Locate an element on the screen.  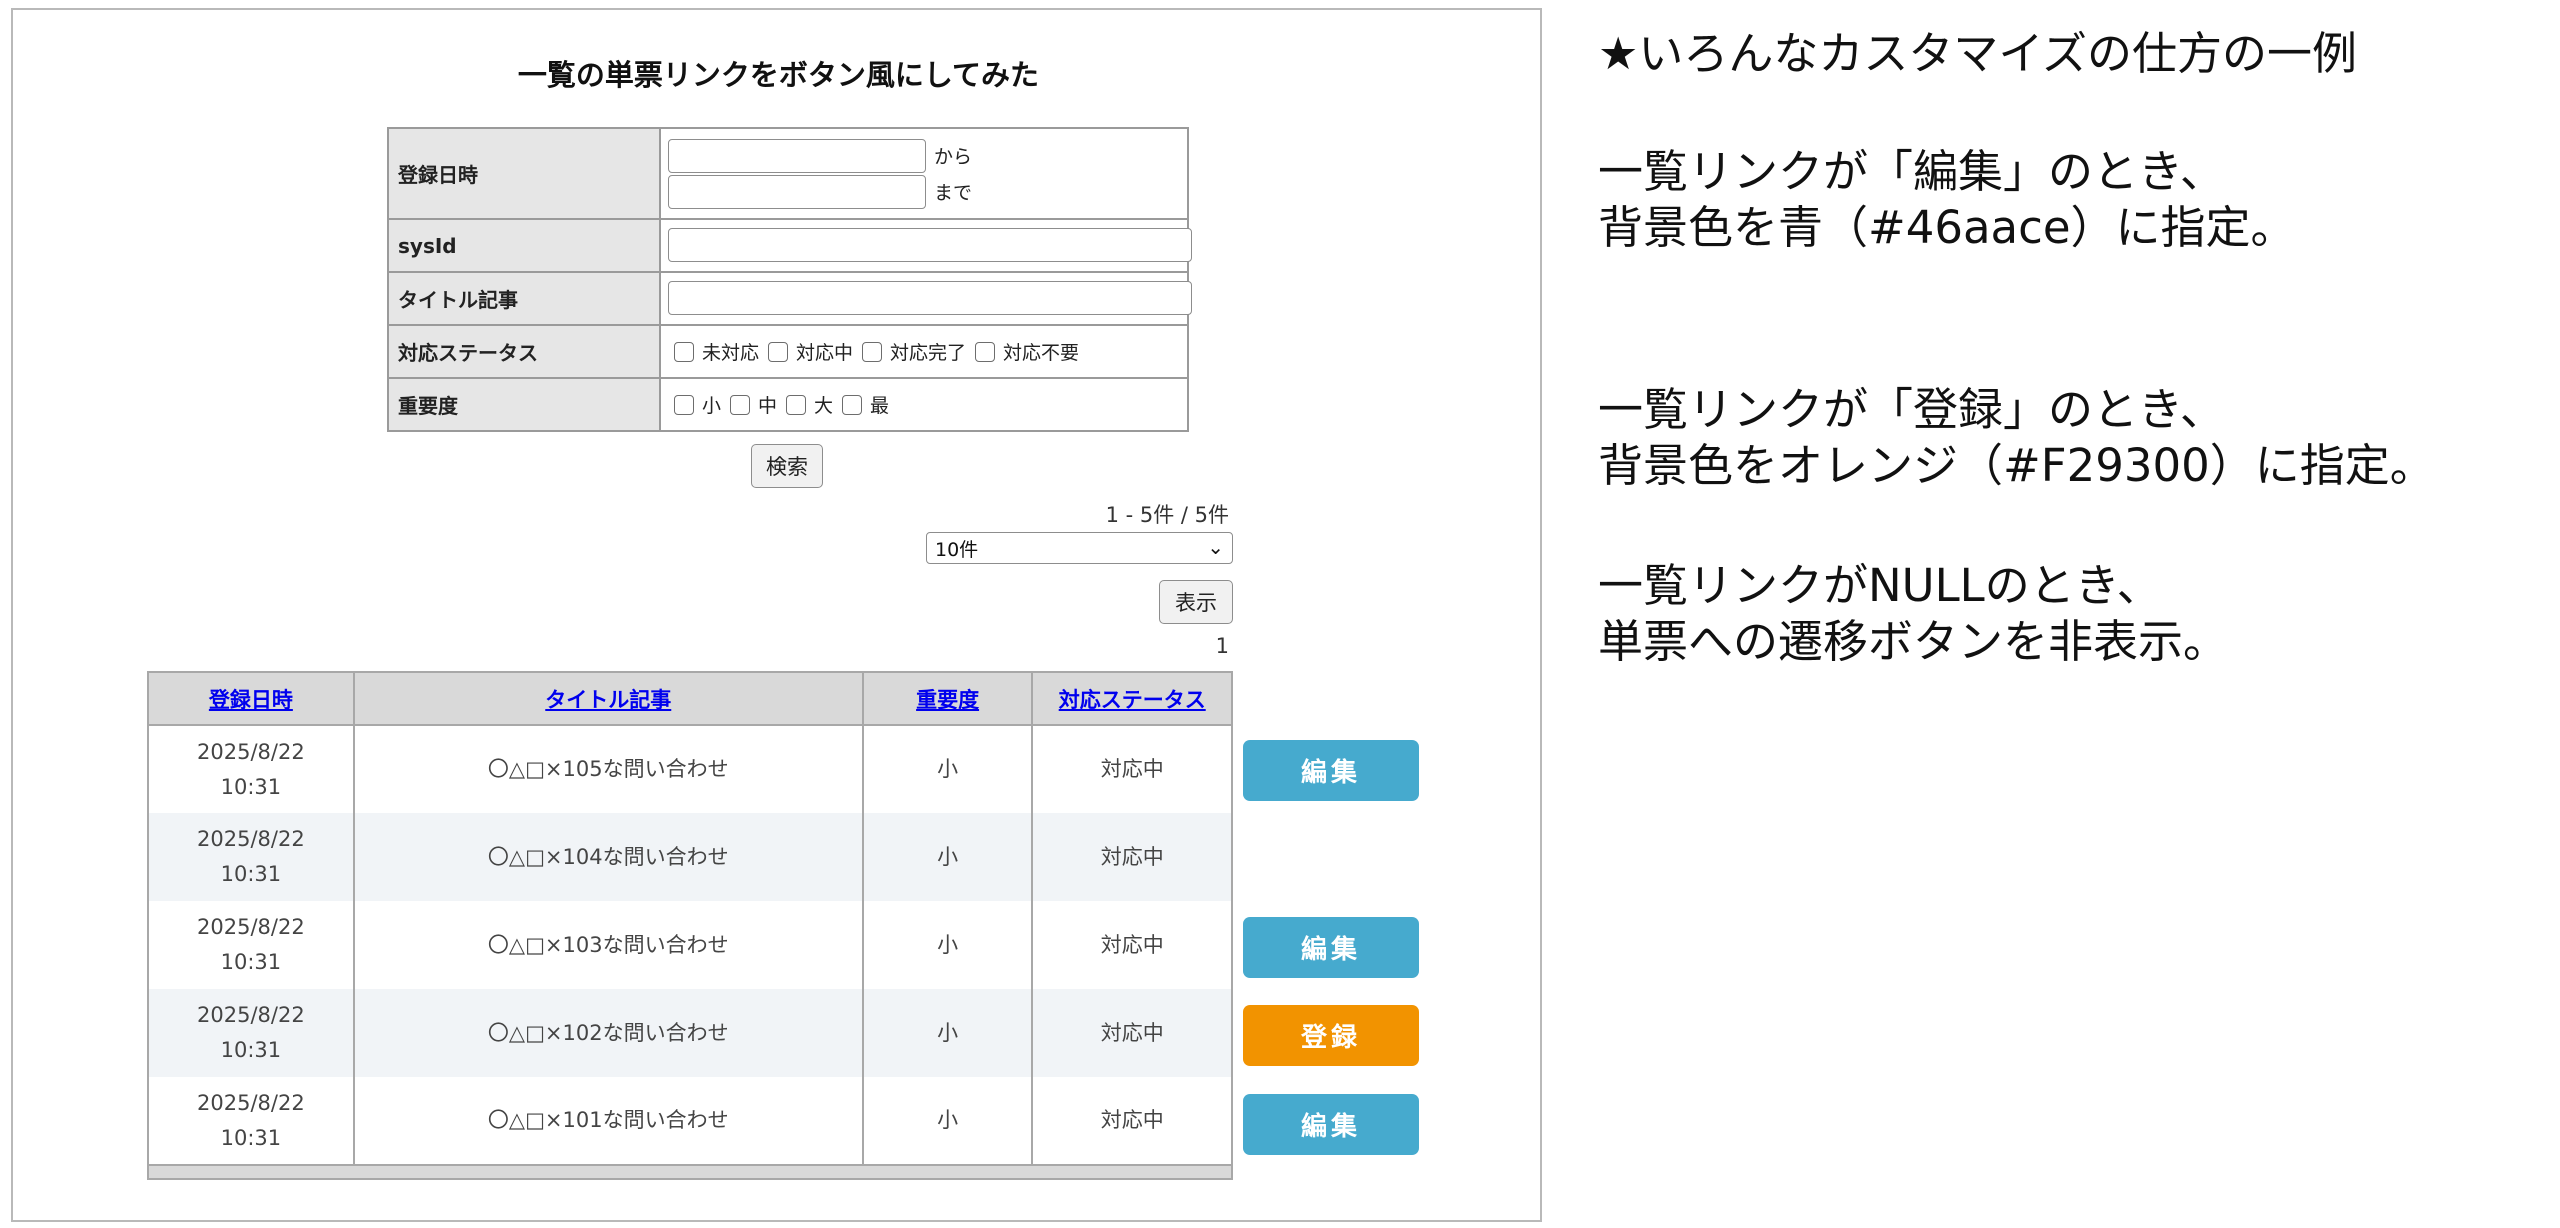
title-cell: 〇△□×103な問い合わせ is located at coordinates (608, 945).